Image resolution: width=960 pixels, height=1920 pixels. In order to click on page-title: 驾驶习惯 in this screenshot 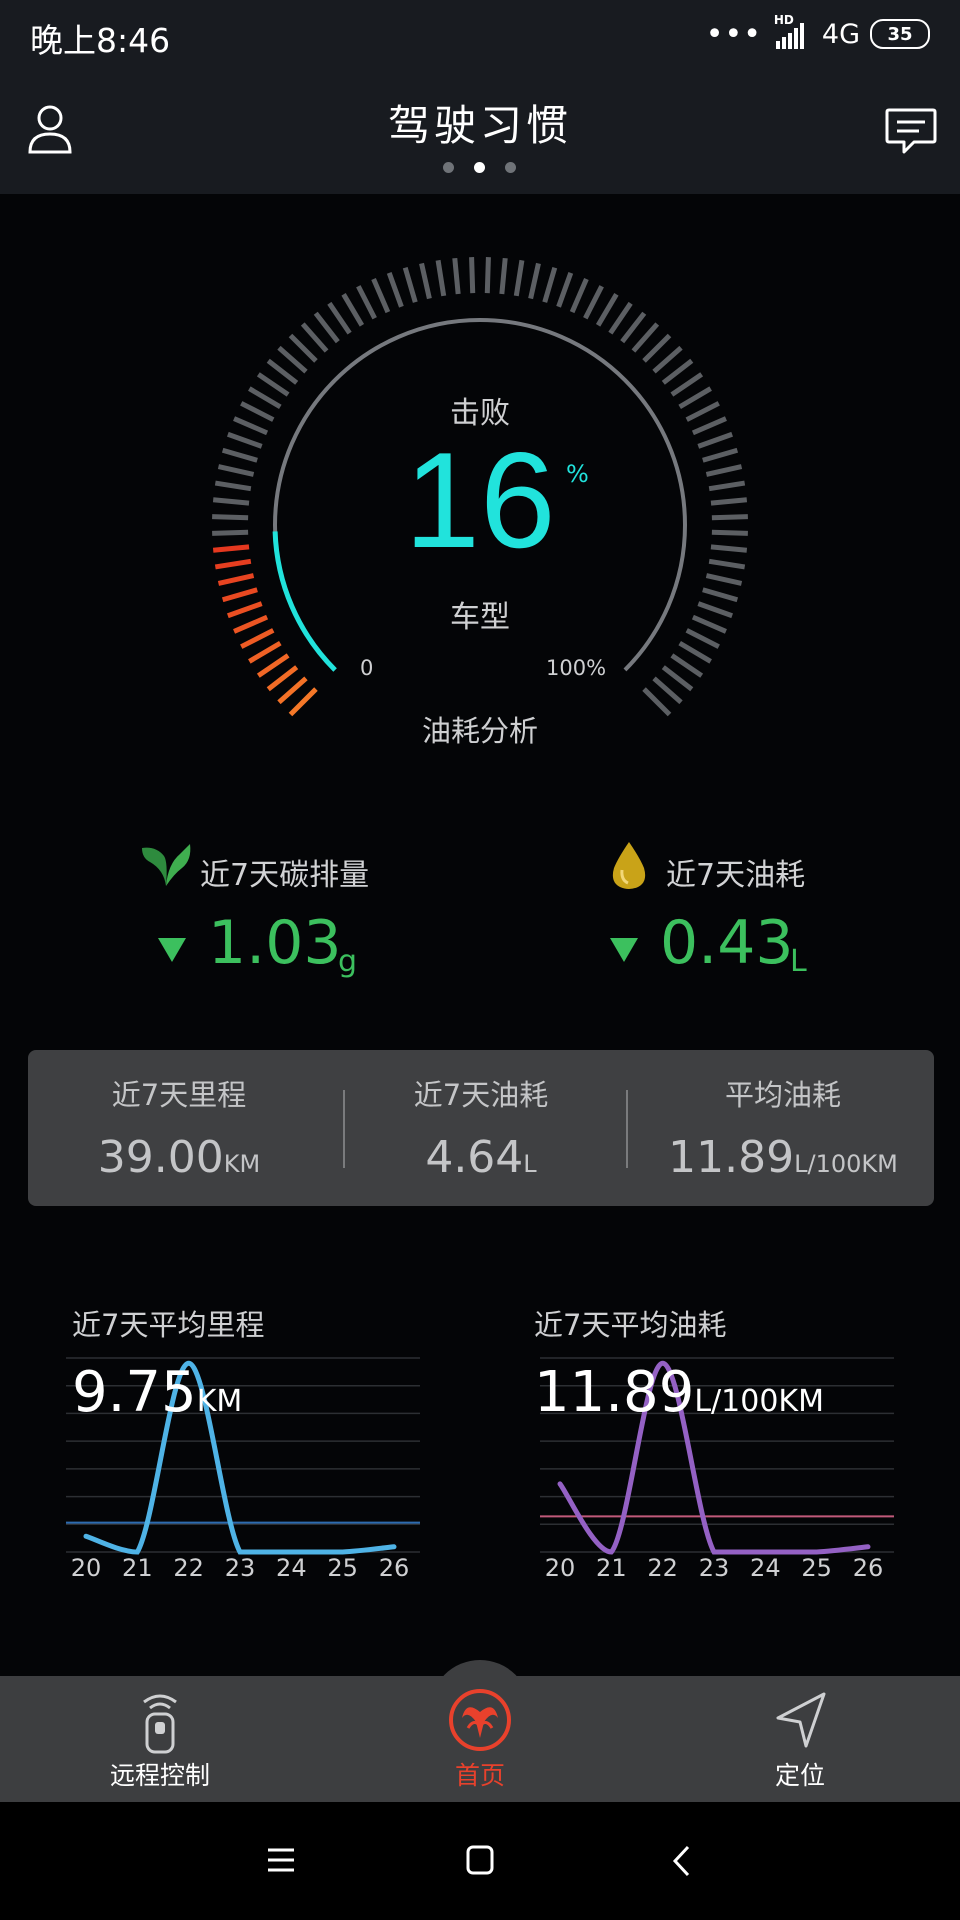, I will do `click(479, 125)`.